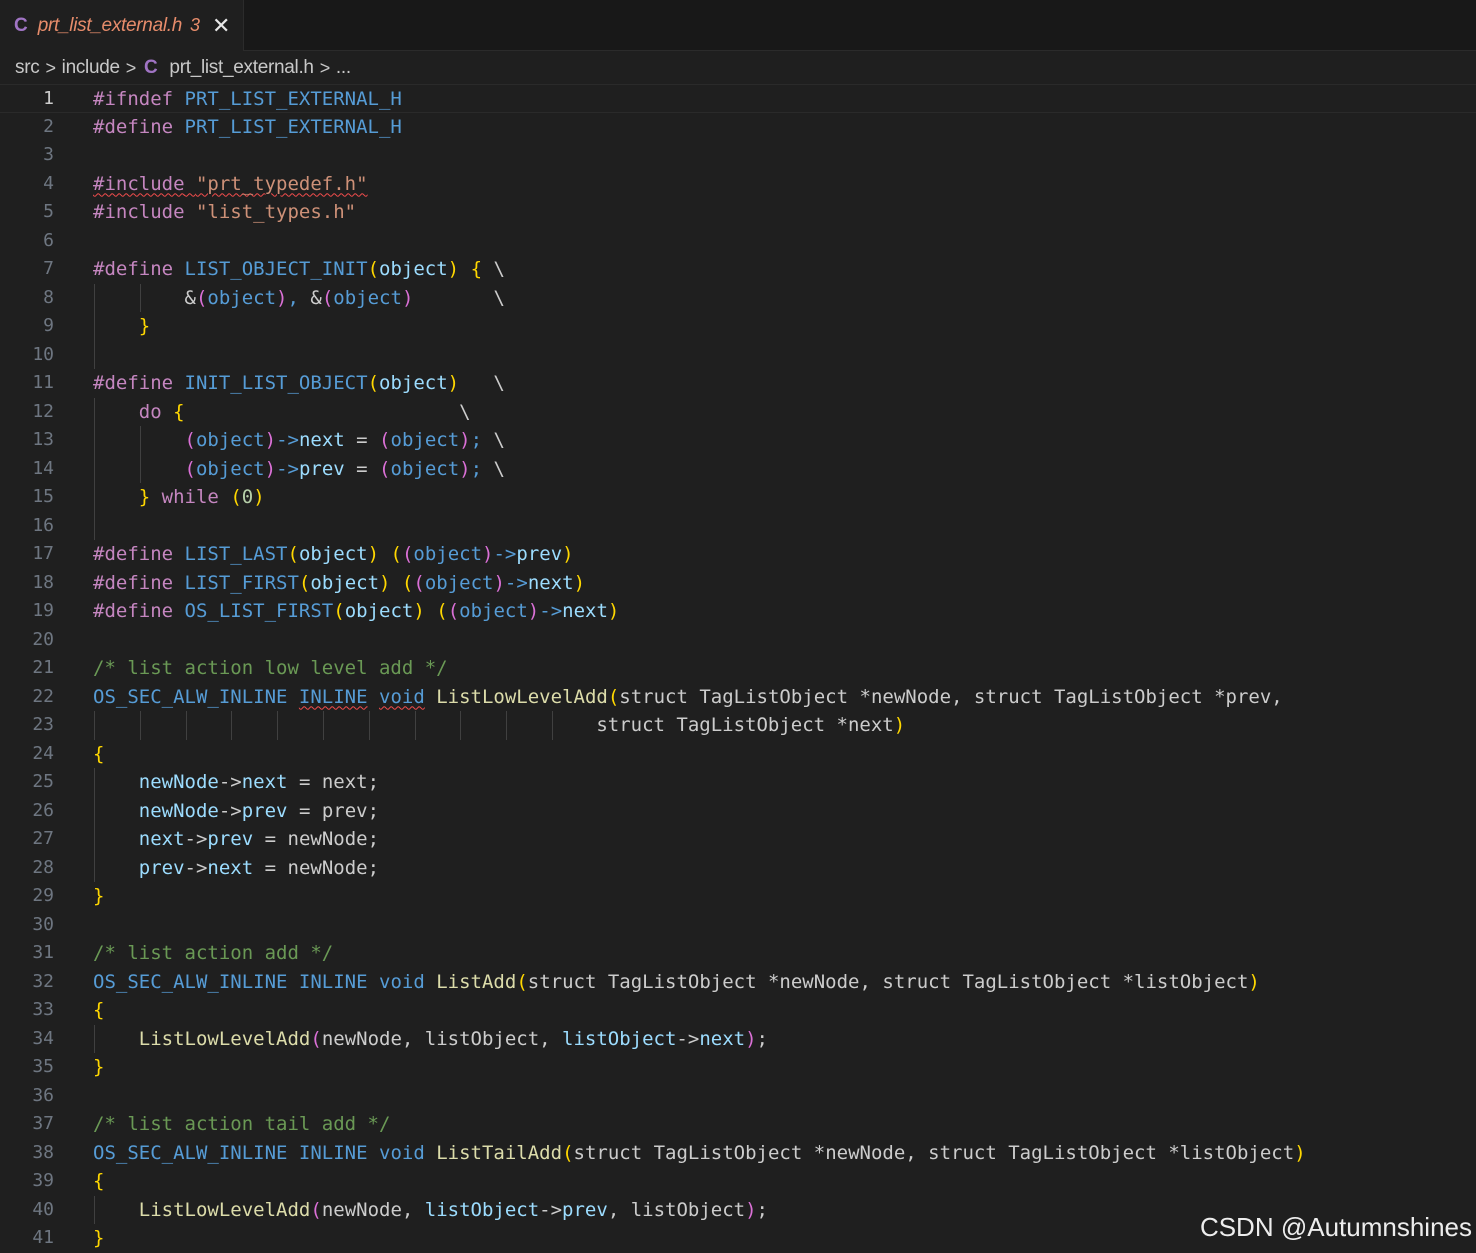 Image resolution: width=1476 pixels, height=1253 pixels. What do you see at coordinates (738, 1067) in the screenshot?
I see `code-line: 35}` at bounding box center [738, 1067].